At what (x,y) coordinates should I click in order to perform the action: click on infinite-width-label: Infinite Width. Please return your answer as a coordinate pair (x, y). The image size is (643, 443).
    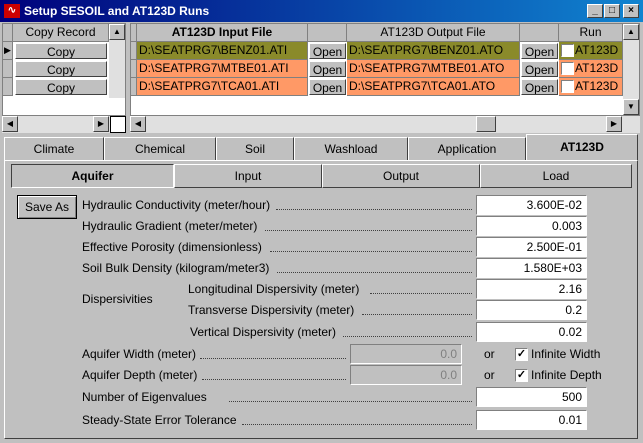
    Looking at the image, I should click on (566, 354).